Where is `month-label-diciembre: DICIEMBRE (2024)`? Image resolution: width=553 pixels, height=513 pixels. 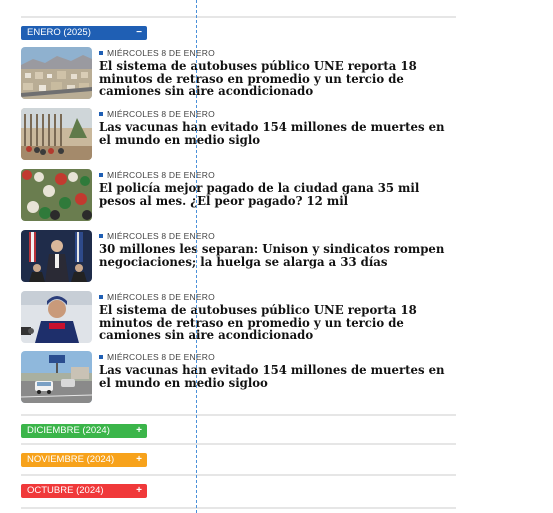 month-label-diciembre: DICIEMBRE (2024) is located at coordinates (68, 430).